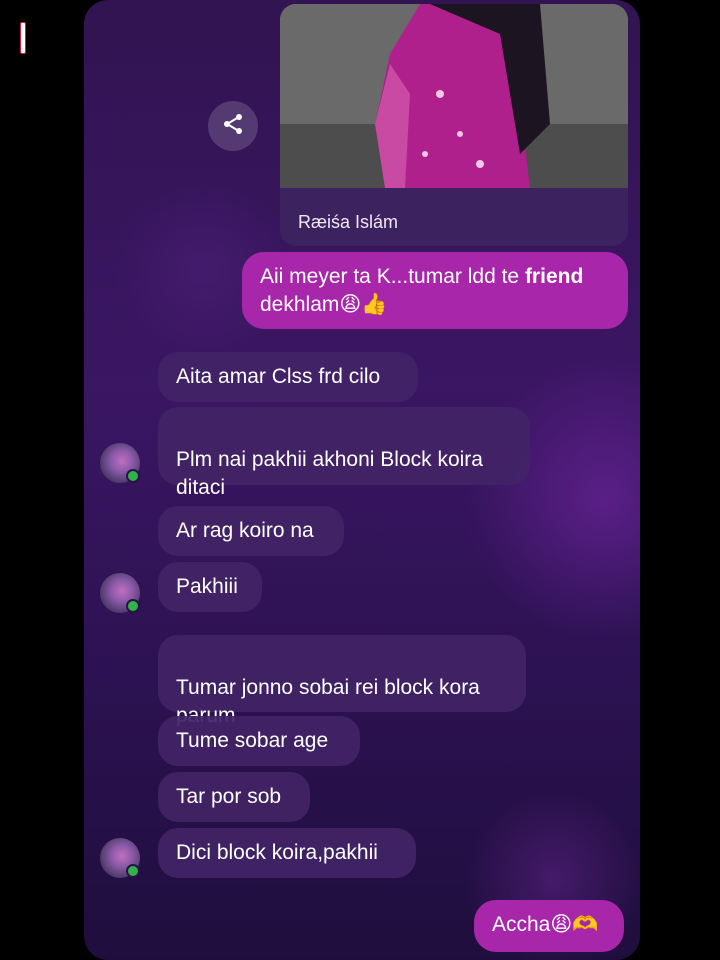  Describe the element at coordinates (23, 38) in the screenshot. I see `story-progress-indicator` at that location.